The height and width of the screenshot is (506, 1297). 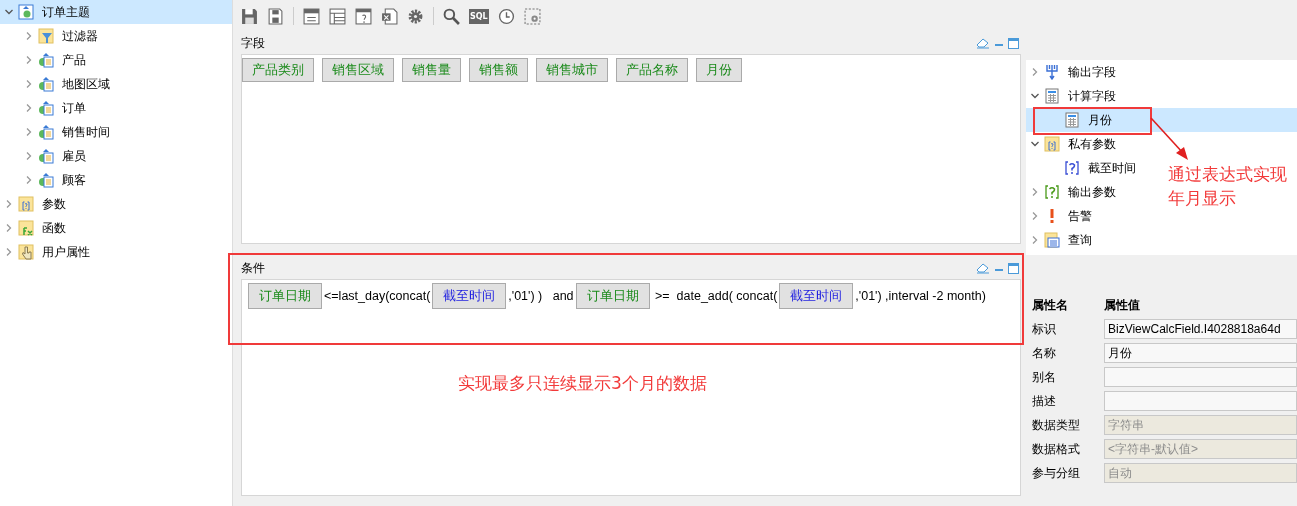 What do you see at coordinates (1044, 329) in the screenshot?
I see `property-name: 标识` at bounding box center [1044, 329].